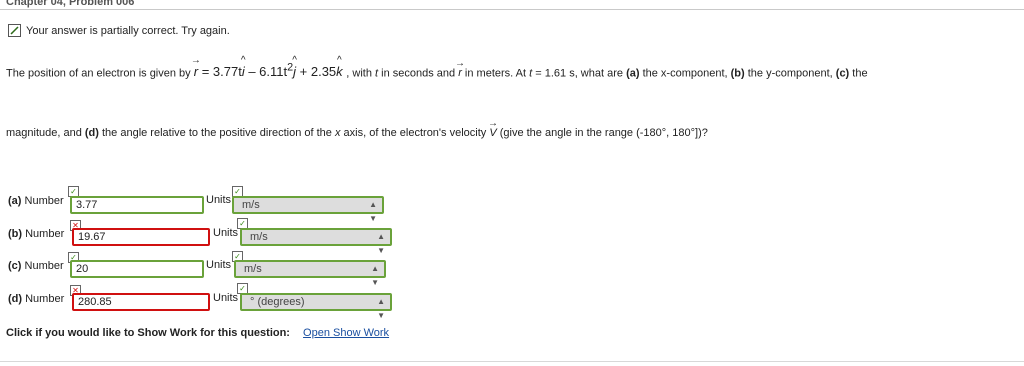  Describe the element at coordinates (91, 133) in the screenshot. I see `part-d-label: (d)` at that location.